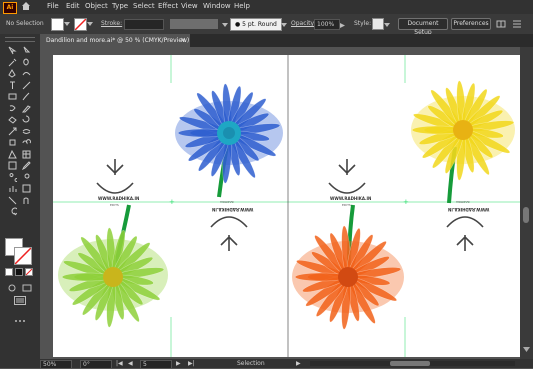 Image resolution: width=533 pixels, height=369 pixels. Describe the element at coordinates (12, 73) in the screenshot. I see `pen-tool-icon` at that location.